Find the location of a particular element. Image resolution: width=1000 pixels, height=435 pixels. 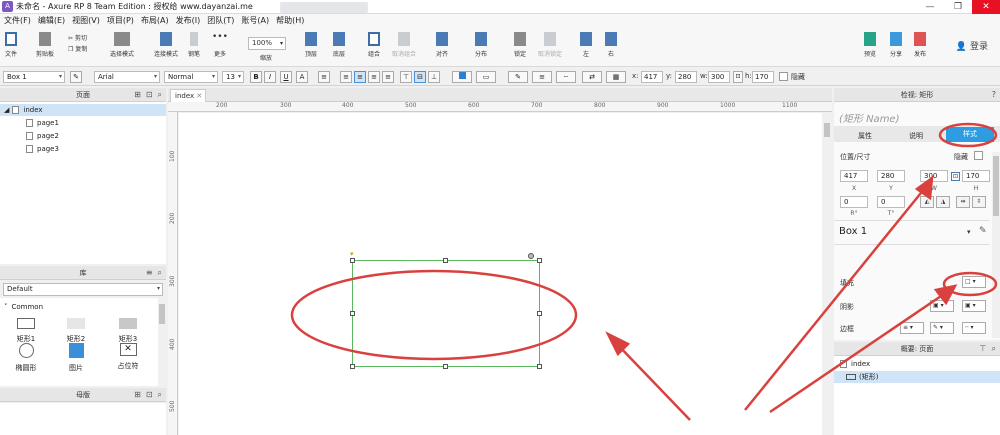

annotation-ellipse-canvas is located at coordinates (434, 315).